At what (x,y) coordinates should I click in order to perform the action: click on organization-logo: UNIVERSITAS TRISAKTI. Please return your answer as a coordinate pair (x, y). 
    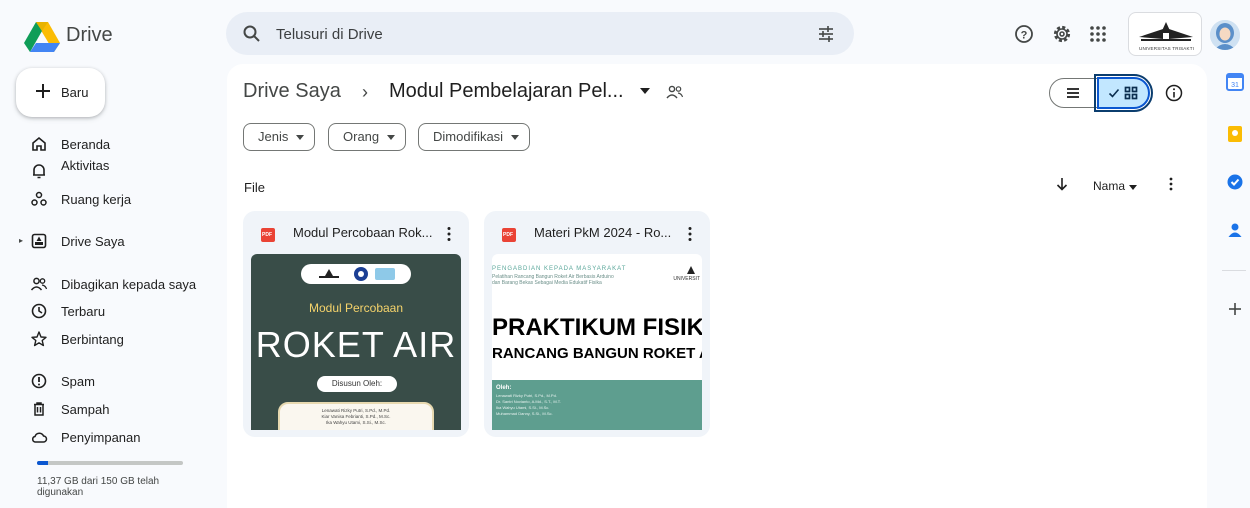
    Looking at the image, I should click on (1165, 34).